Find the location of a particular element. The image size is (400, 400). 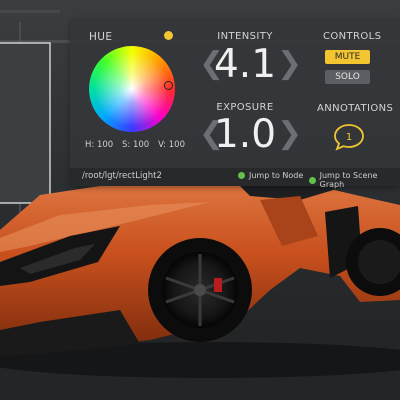

annotations-title: ANNOTATIONS is located at coordinates (355, 108).